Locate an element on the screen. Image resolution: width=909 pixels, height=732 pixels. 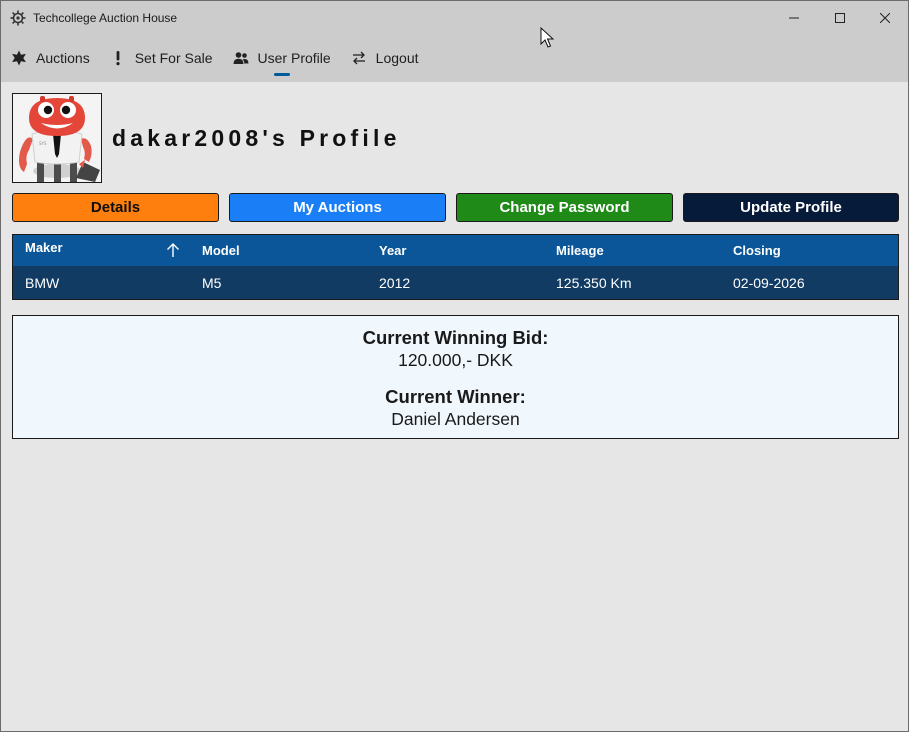
maximize-button is located at coordinates (840, 18).